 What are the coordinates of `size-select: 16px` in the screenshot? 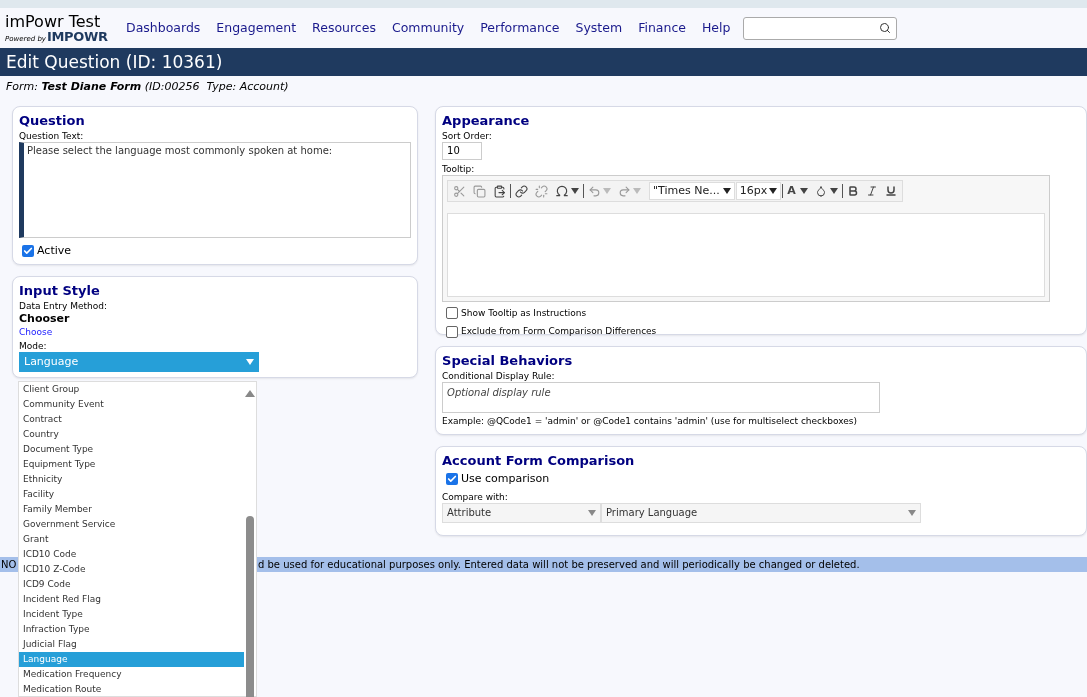 It's located at (758, 191).